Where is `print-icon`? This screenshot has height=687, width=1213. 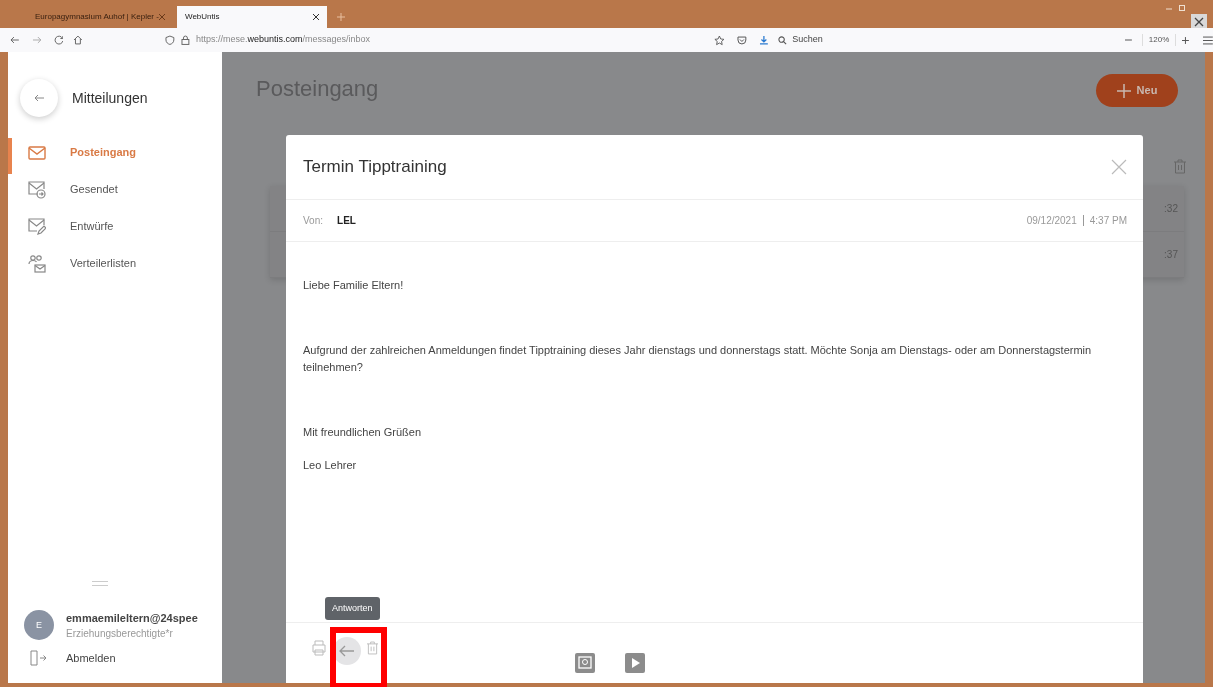
print-icon is located at coordinates (319, 648).